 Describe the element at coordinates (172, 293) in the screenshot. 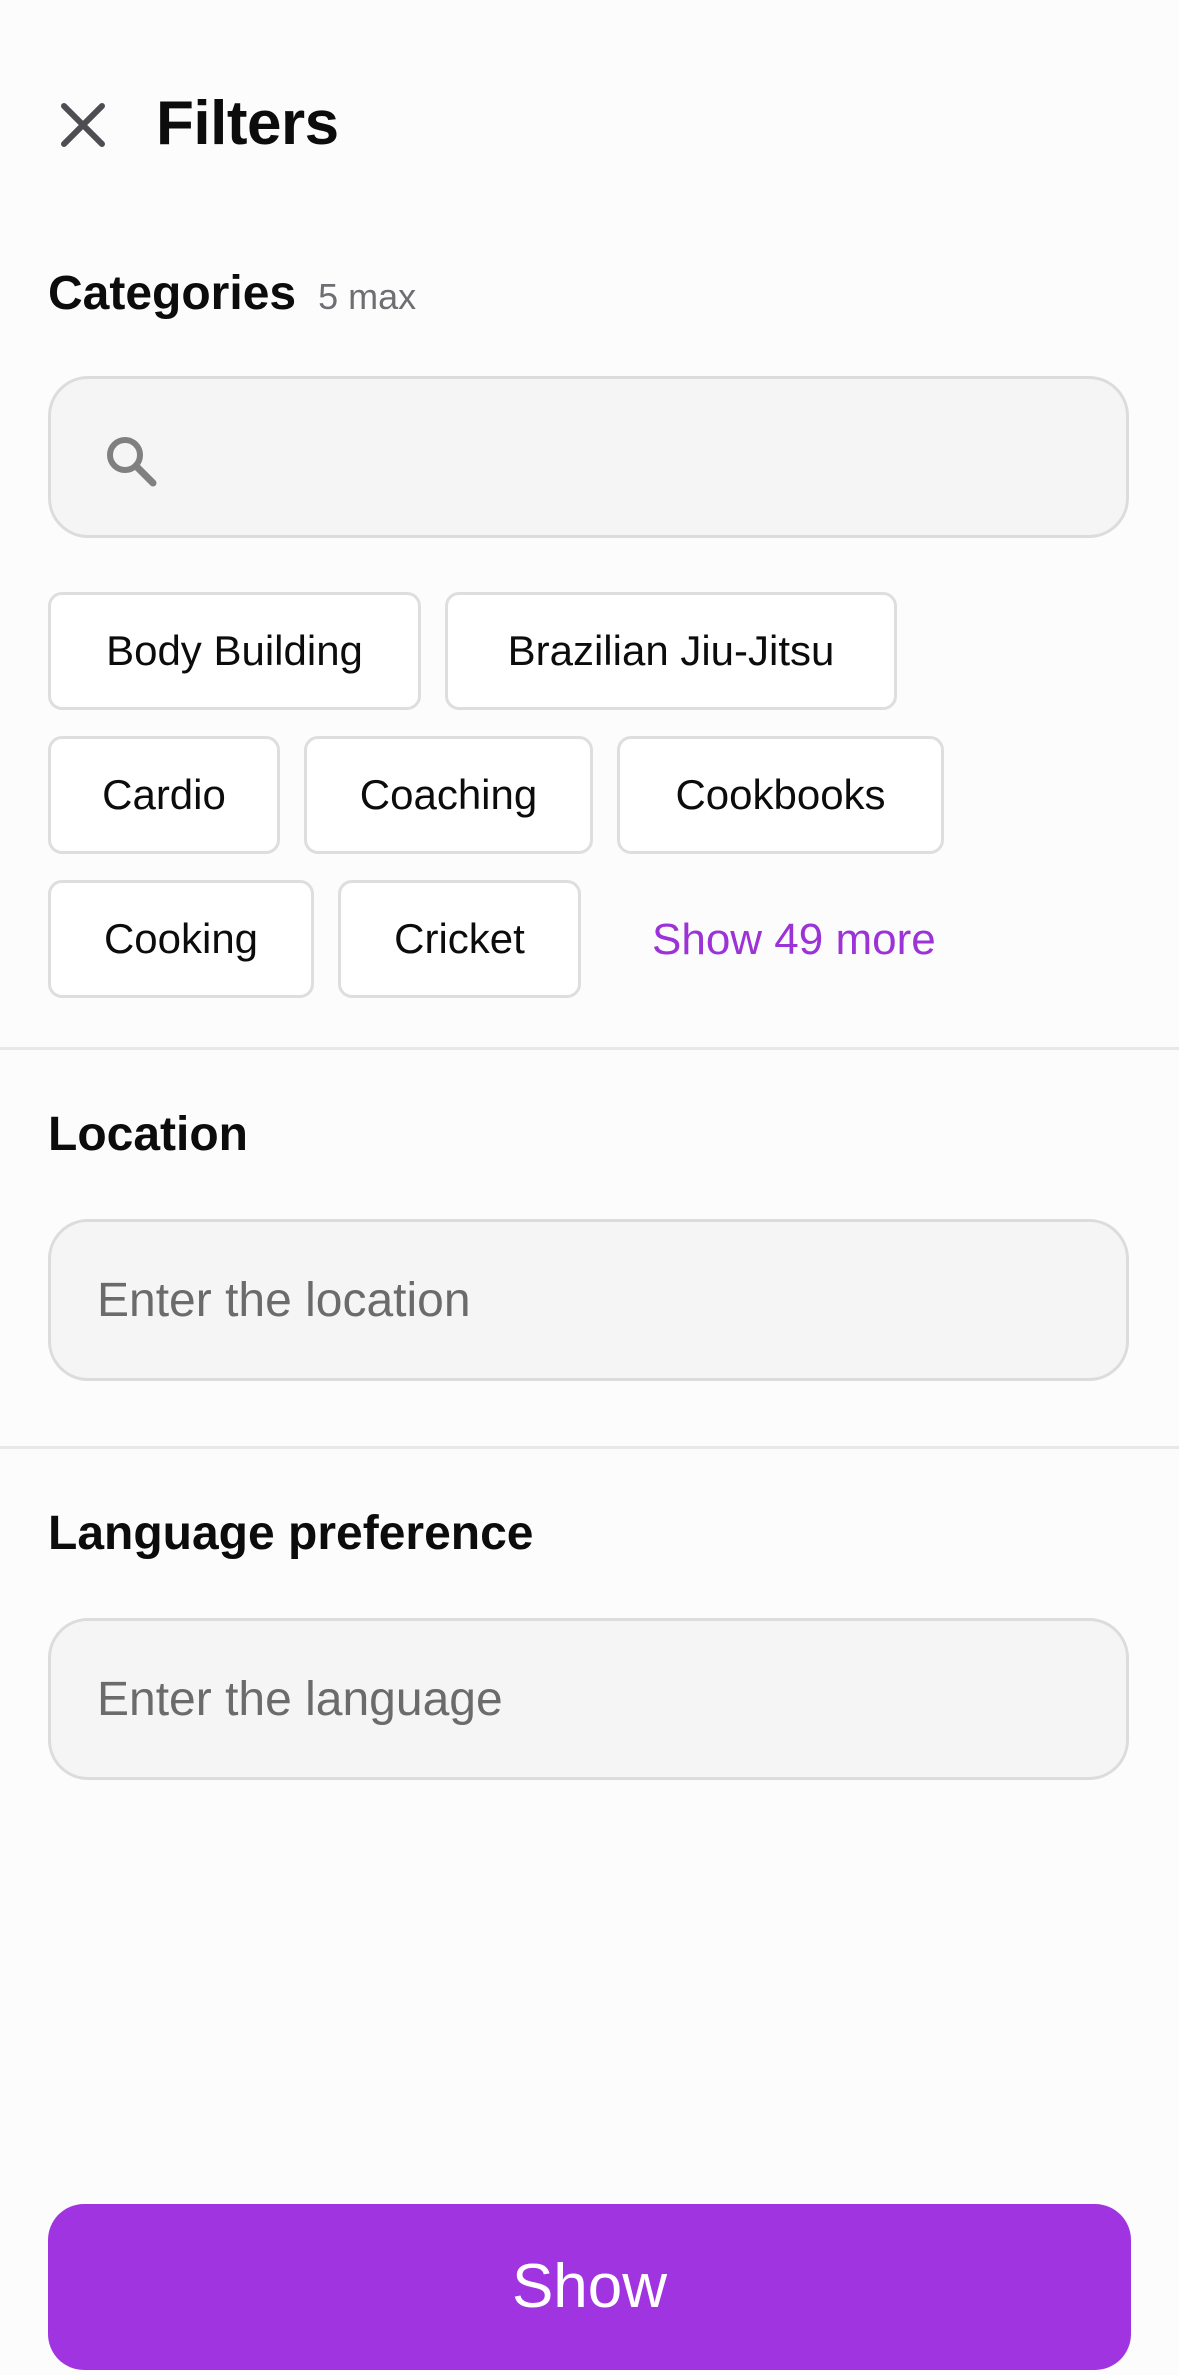

I see `categories-title: Categories` at that location.